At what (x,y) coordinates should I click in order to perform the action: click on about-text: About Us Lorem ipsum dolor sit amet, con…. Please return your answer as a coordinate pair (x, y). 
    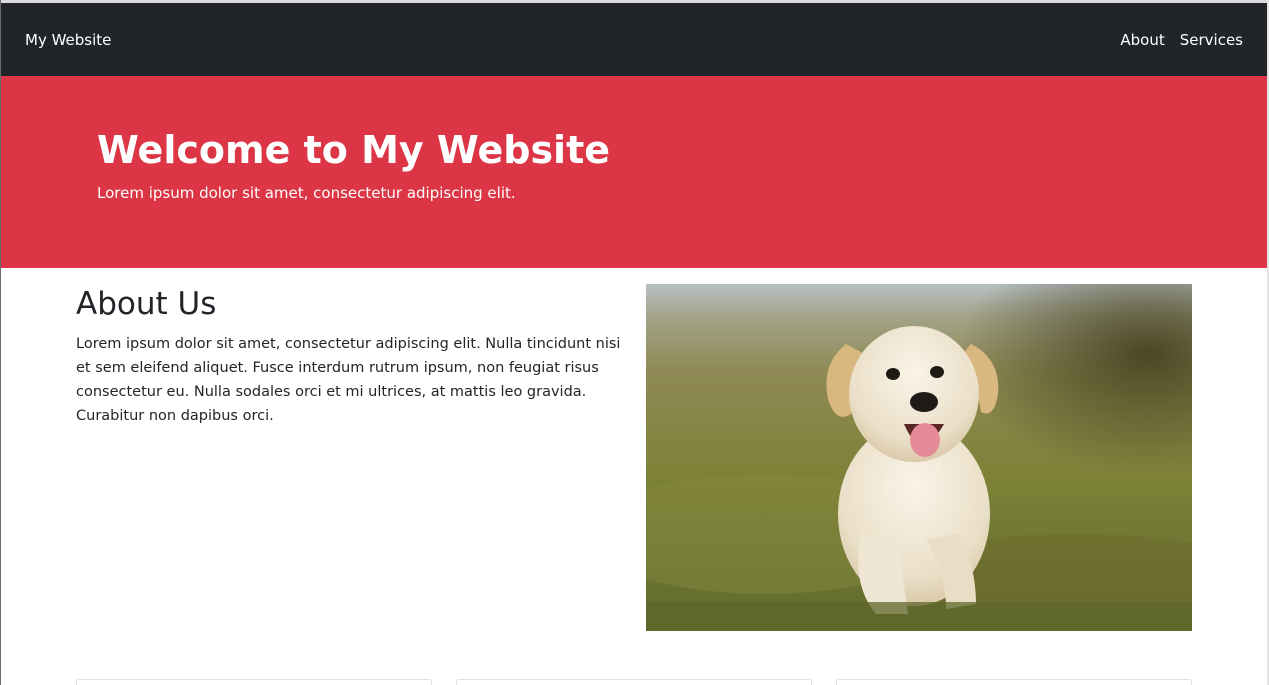
    Looking at the image, I should click on (350, 356).